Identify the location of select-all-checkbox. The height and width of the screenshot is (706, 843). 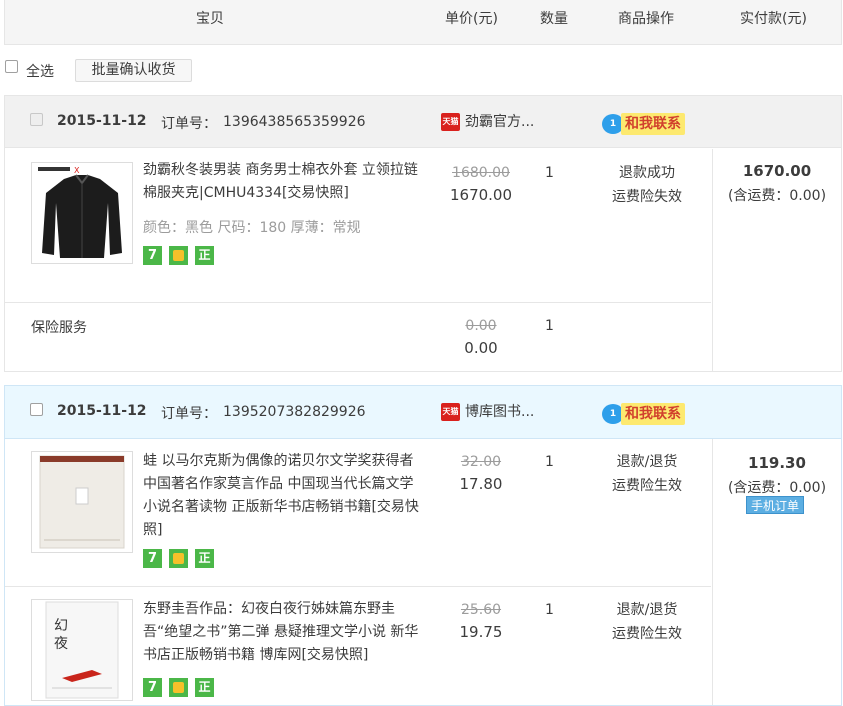
(11, 66).